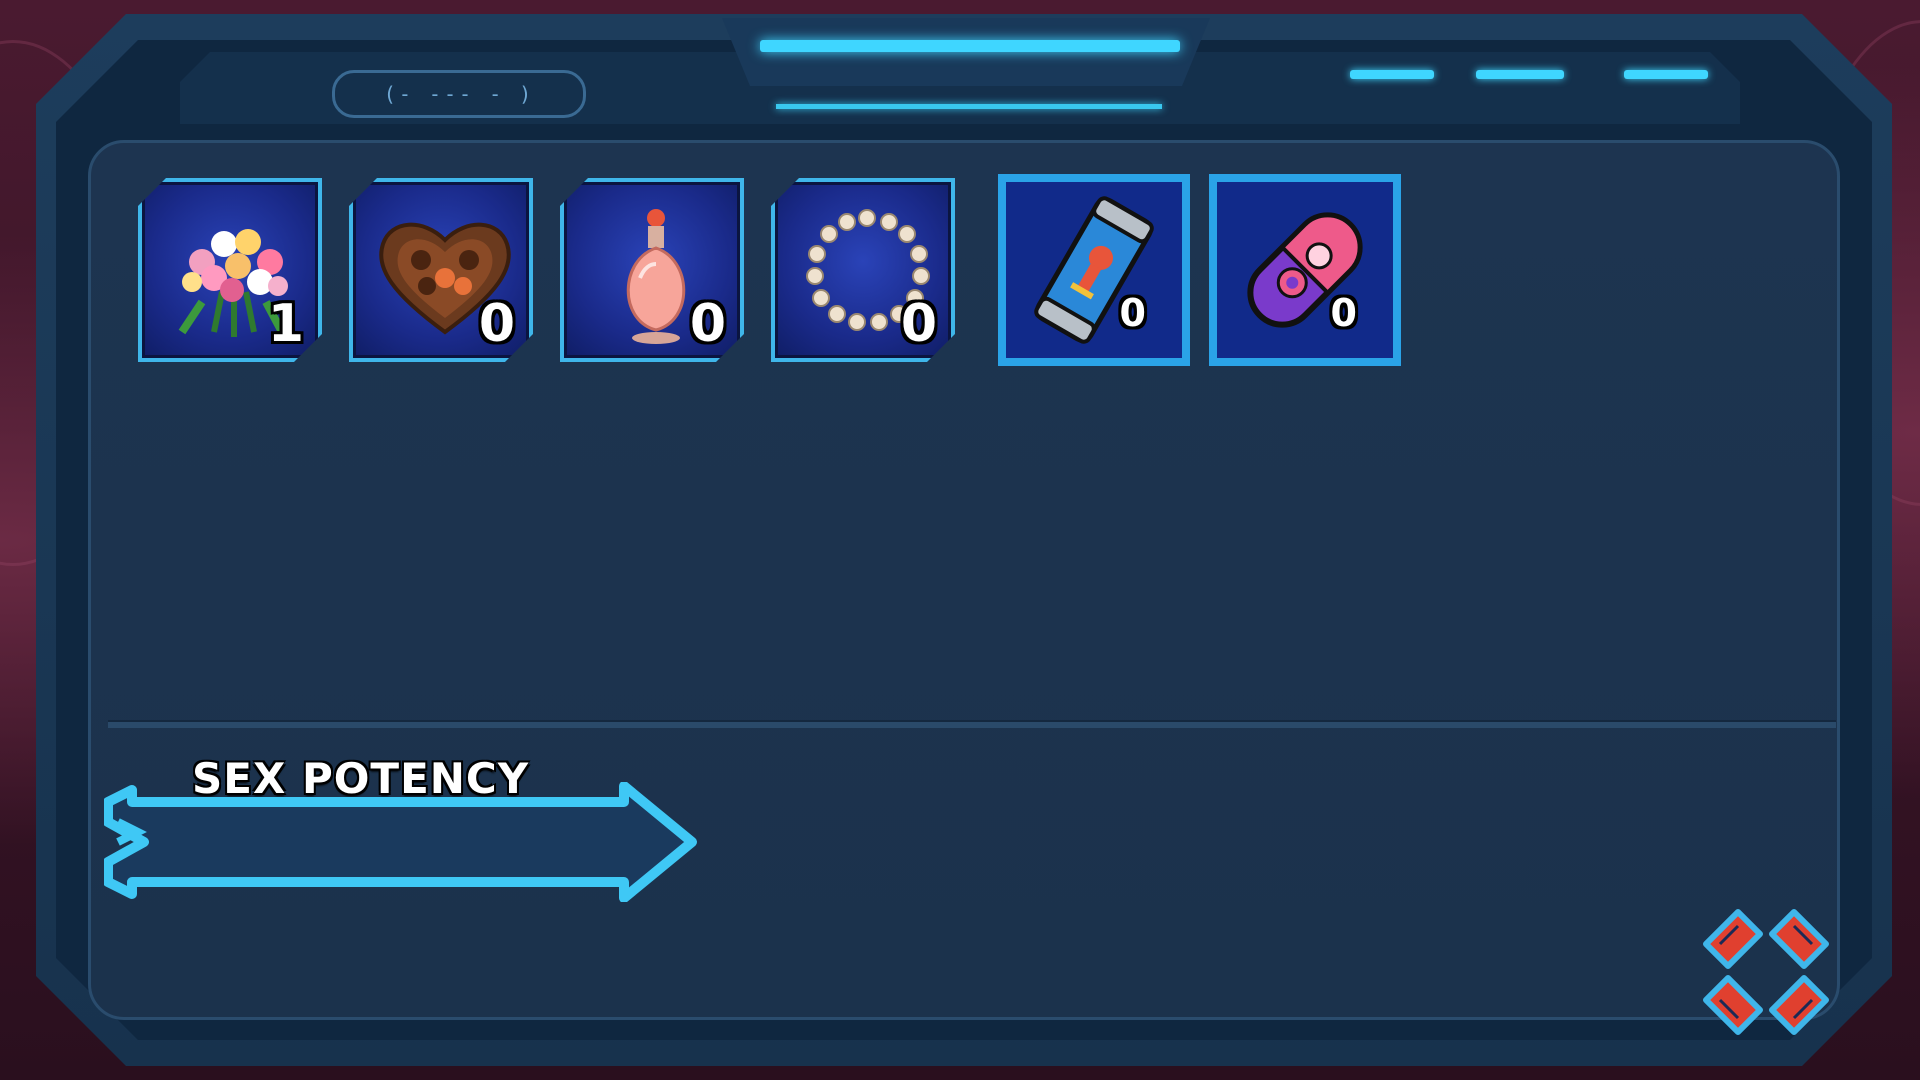  Describe the element at coordinates (285, 324) in the screenshot. I see `item-count: 1` at that location.